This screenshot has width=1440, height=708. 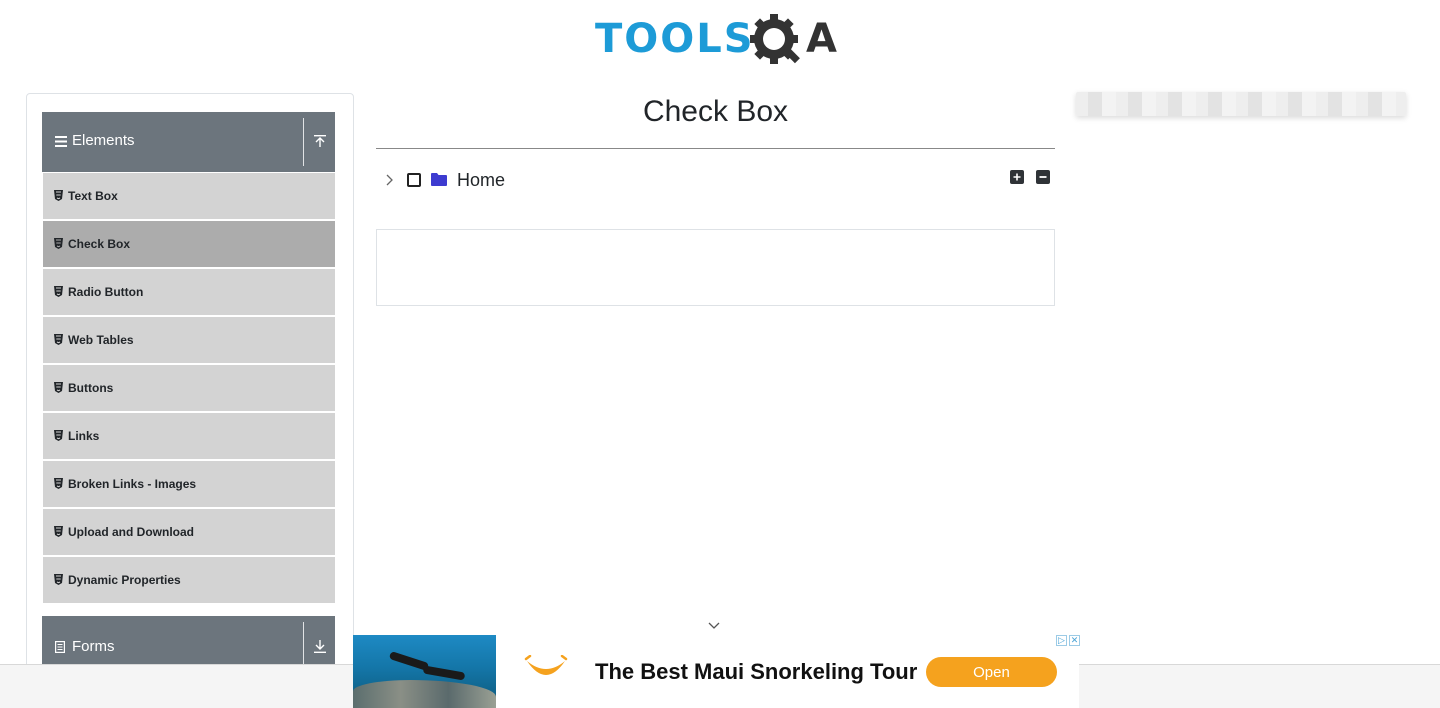 What do you see at coordinates (189, 292) in the screenshot?
I see `sidebar-item-radio-button: Radio Button` at bounding box center [189, 292].